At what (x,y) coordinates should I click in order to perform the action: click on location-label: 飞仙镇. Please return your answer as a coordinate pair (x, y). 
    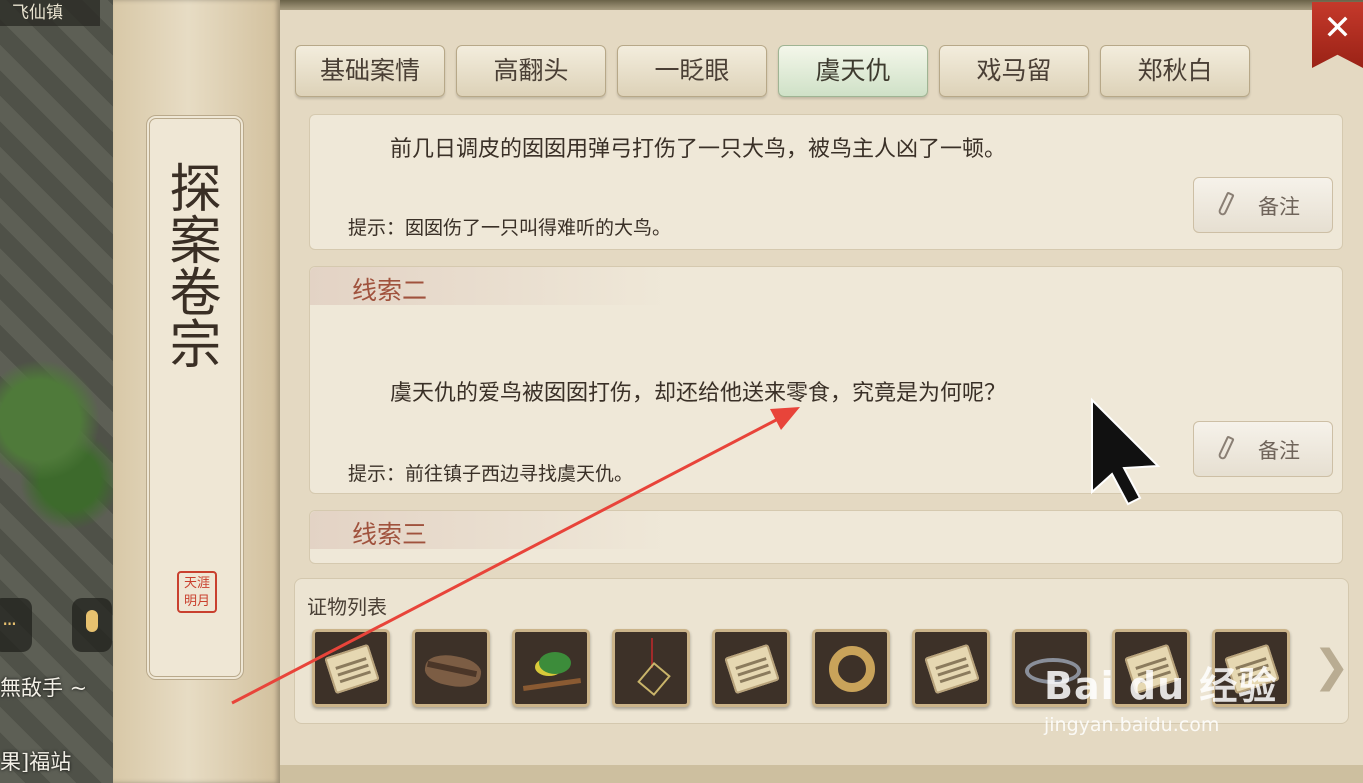
    Looking at the image, I should click on (50, 13).